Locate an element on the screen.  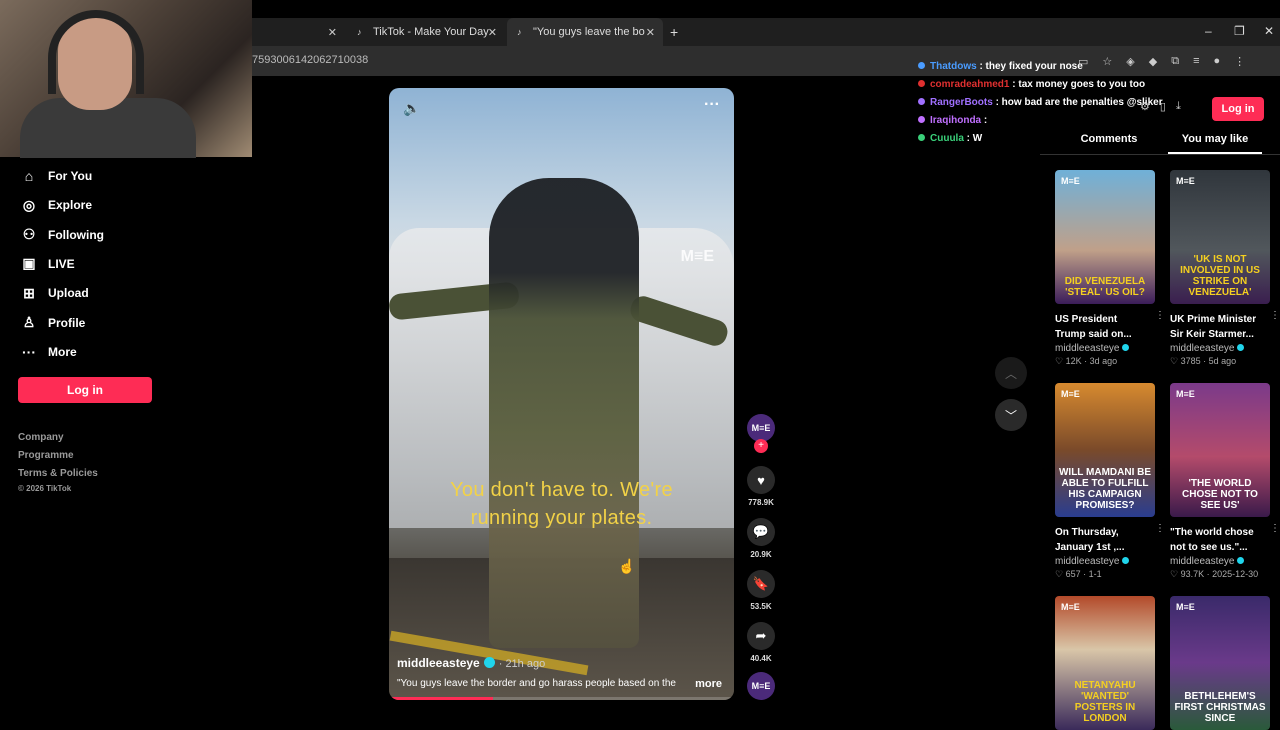
save-action: 🔖 53.5K is located at coordinates (761, 590).